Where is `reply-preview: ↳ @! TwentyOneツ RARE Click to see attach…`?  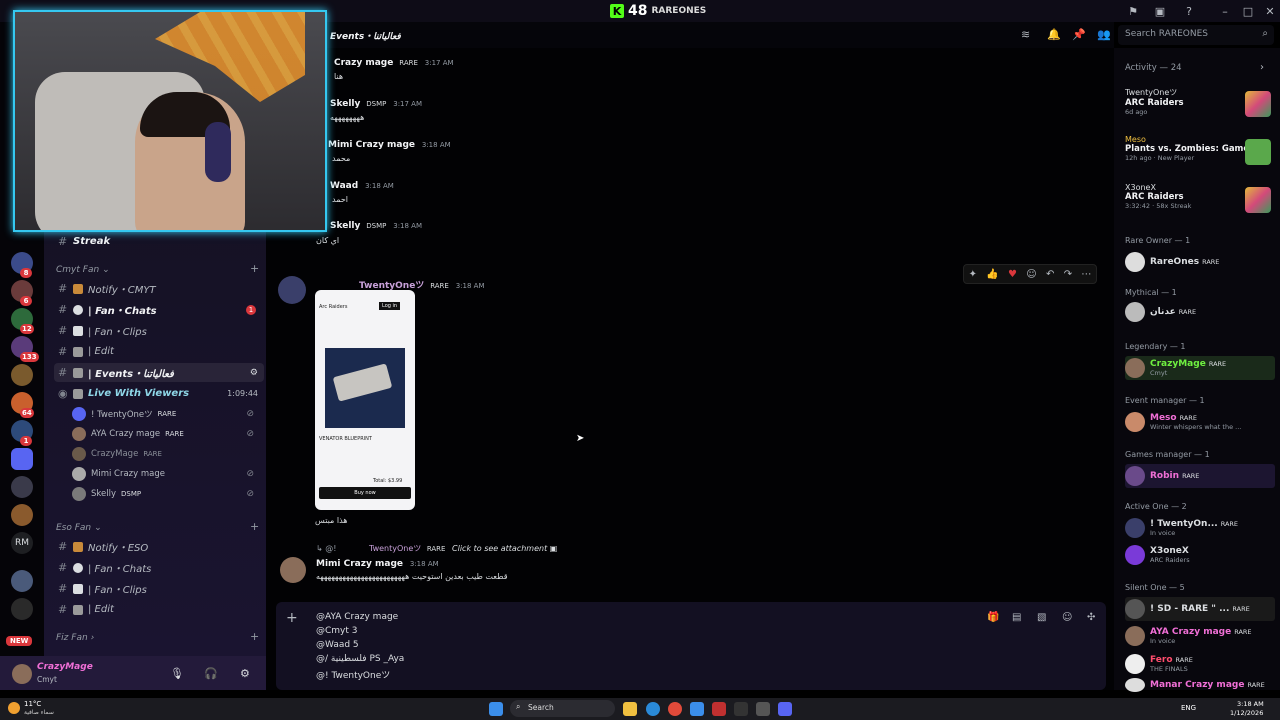
reply-preview: ↳ @! TwentyOneツ RARE Click to see attach… is located at coordinates (436, 548).